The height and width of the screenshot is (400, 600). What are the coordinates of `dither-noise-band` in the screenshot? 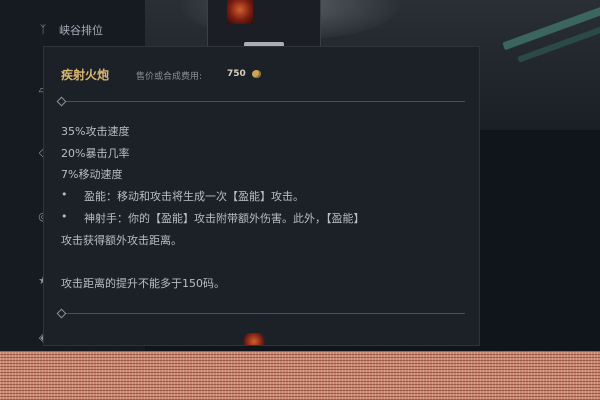 It's located at (300, 375).